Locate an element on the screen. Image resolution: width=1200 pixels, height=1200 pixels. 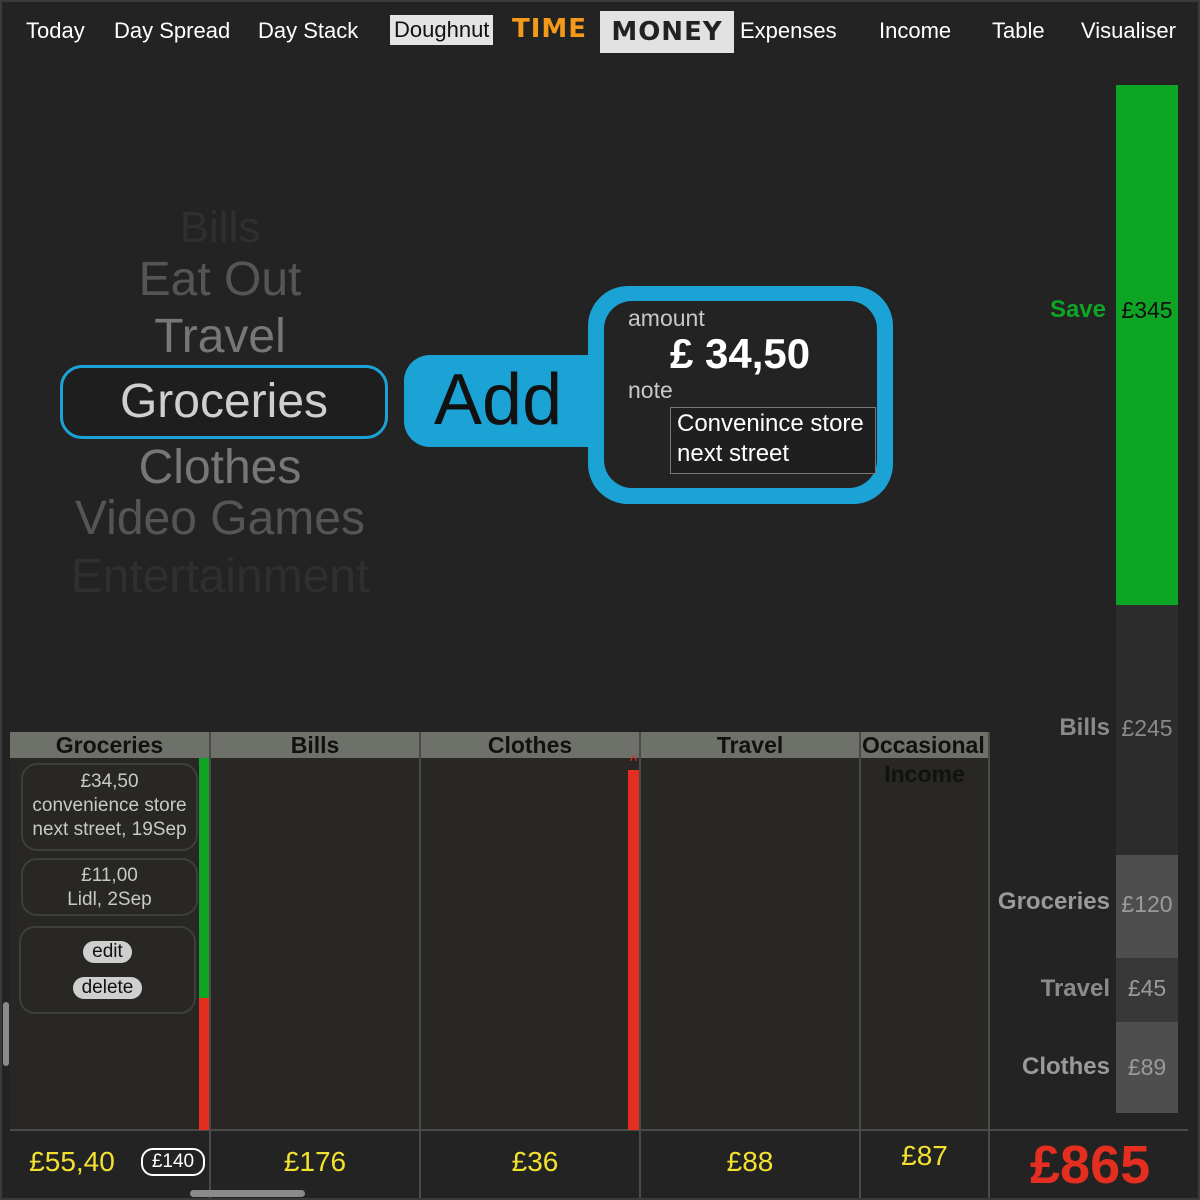
nav-day-spread: Day Spread is located at coordinates (172, 31).